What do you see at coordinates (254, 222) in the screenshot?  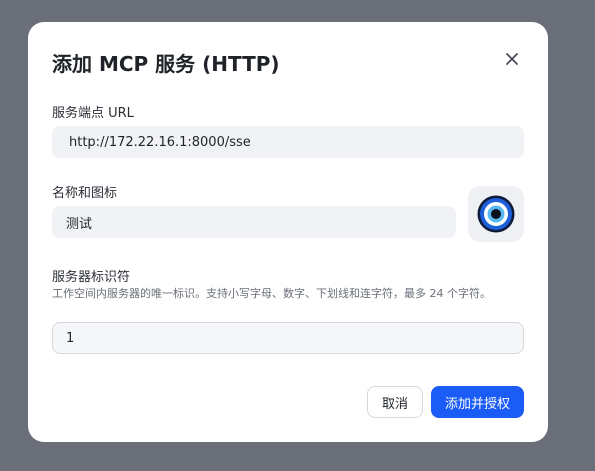 I see `name-input: 测试` at bounding box center [254, 222].